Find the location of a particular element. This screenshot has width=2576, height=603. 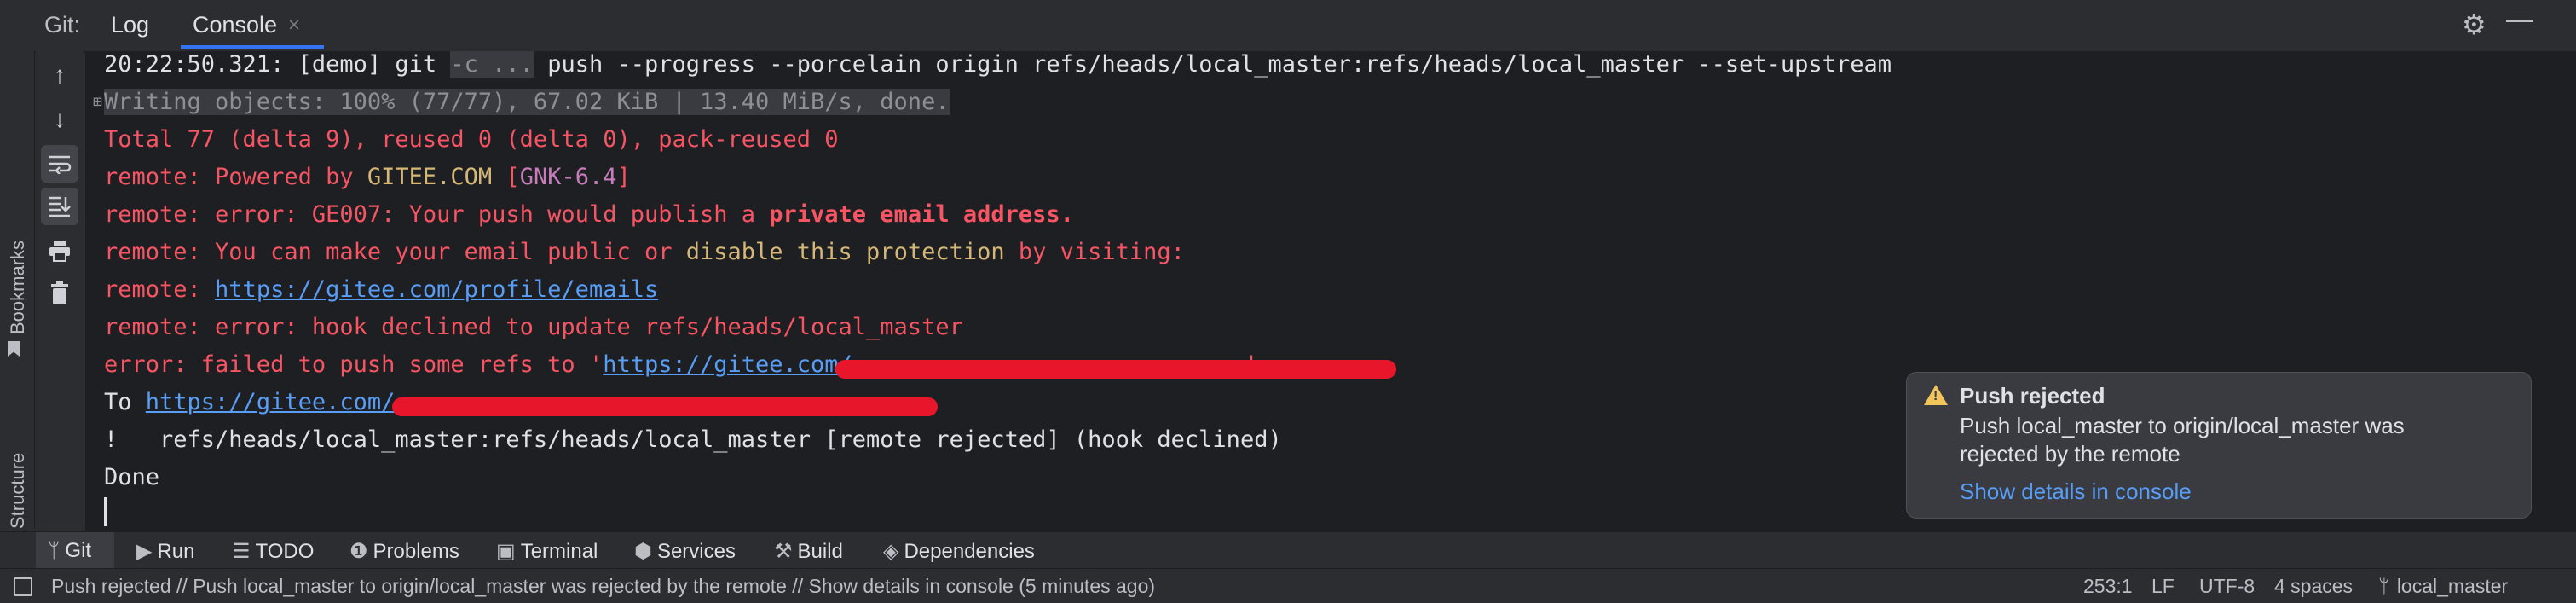

soft-wrap-icon is located at coordinates (59, 164).